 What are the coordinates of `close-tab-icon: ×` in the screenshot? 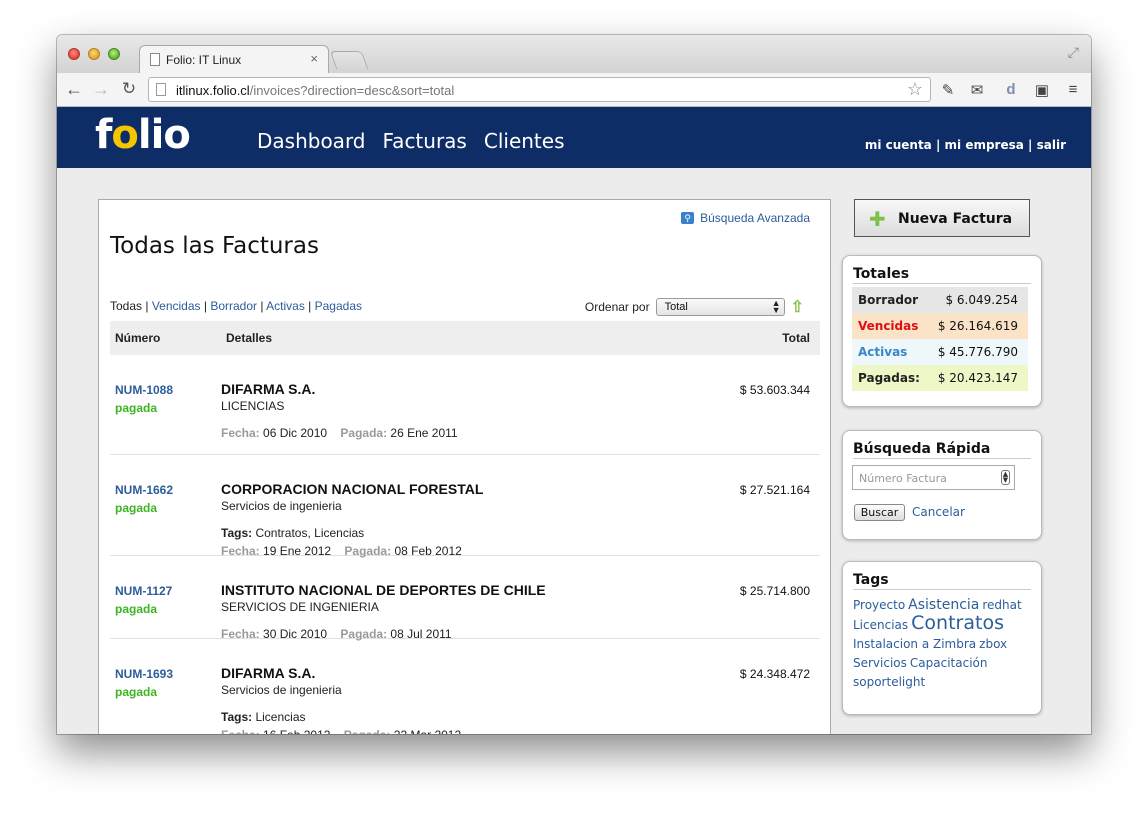 It's located at (314, 58).